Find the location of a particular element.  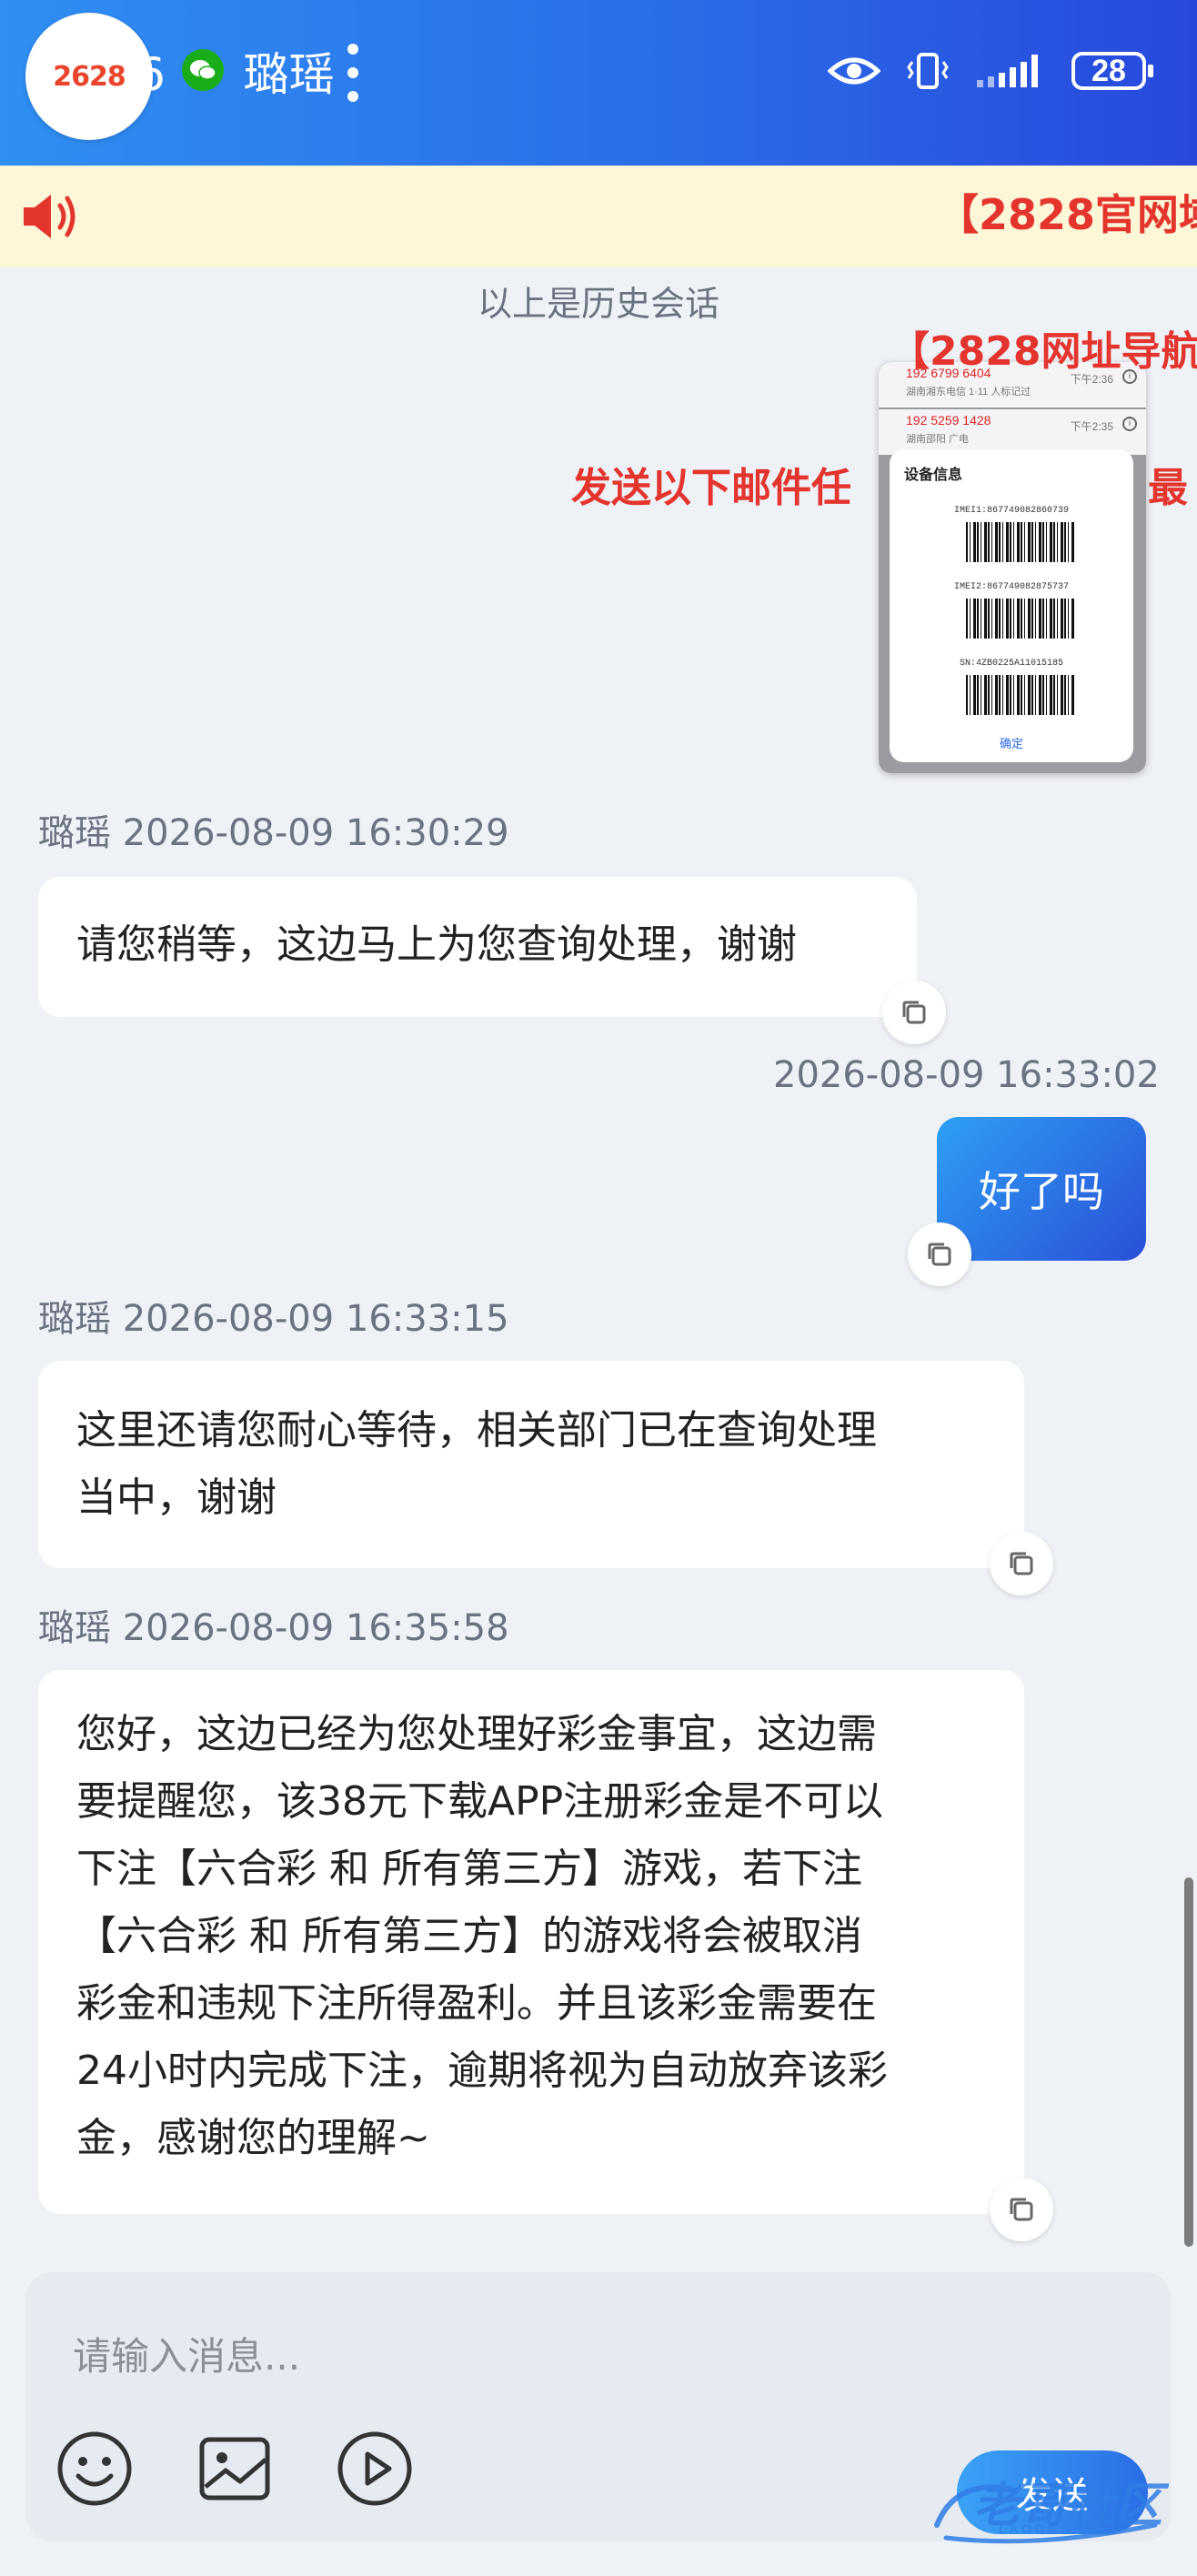

message-meta: 璐瑶 2026-08-09 16:33:15 is located at coordinates (273, 1318).